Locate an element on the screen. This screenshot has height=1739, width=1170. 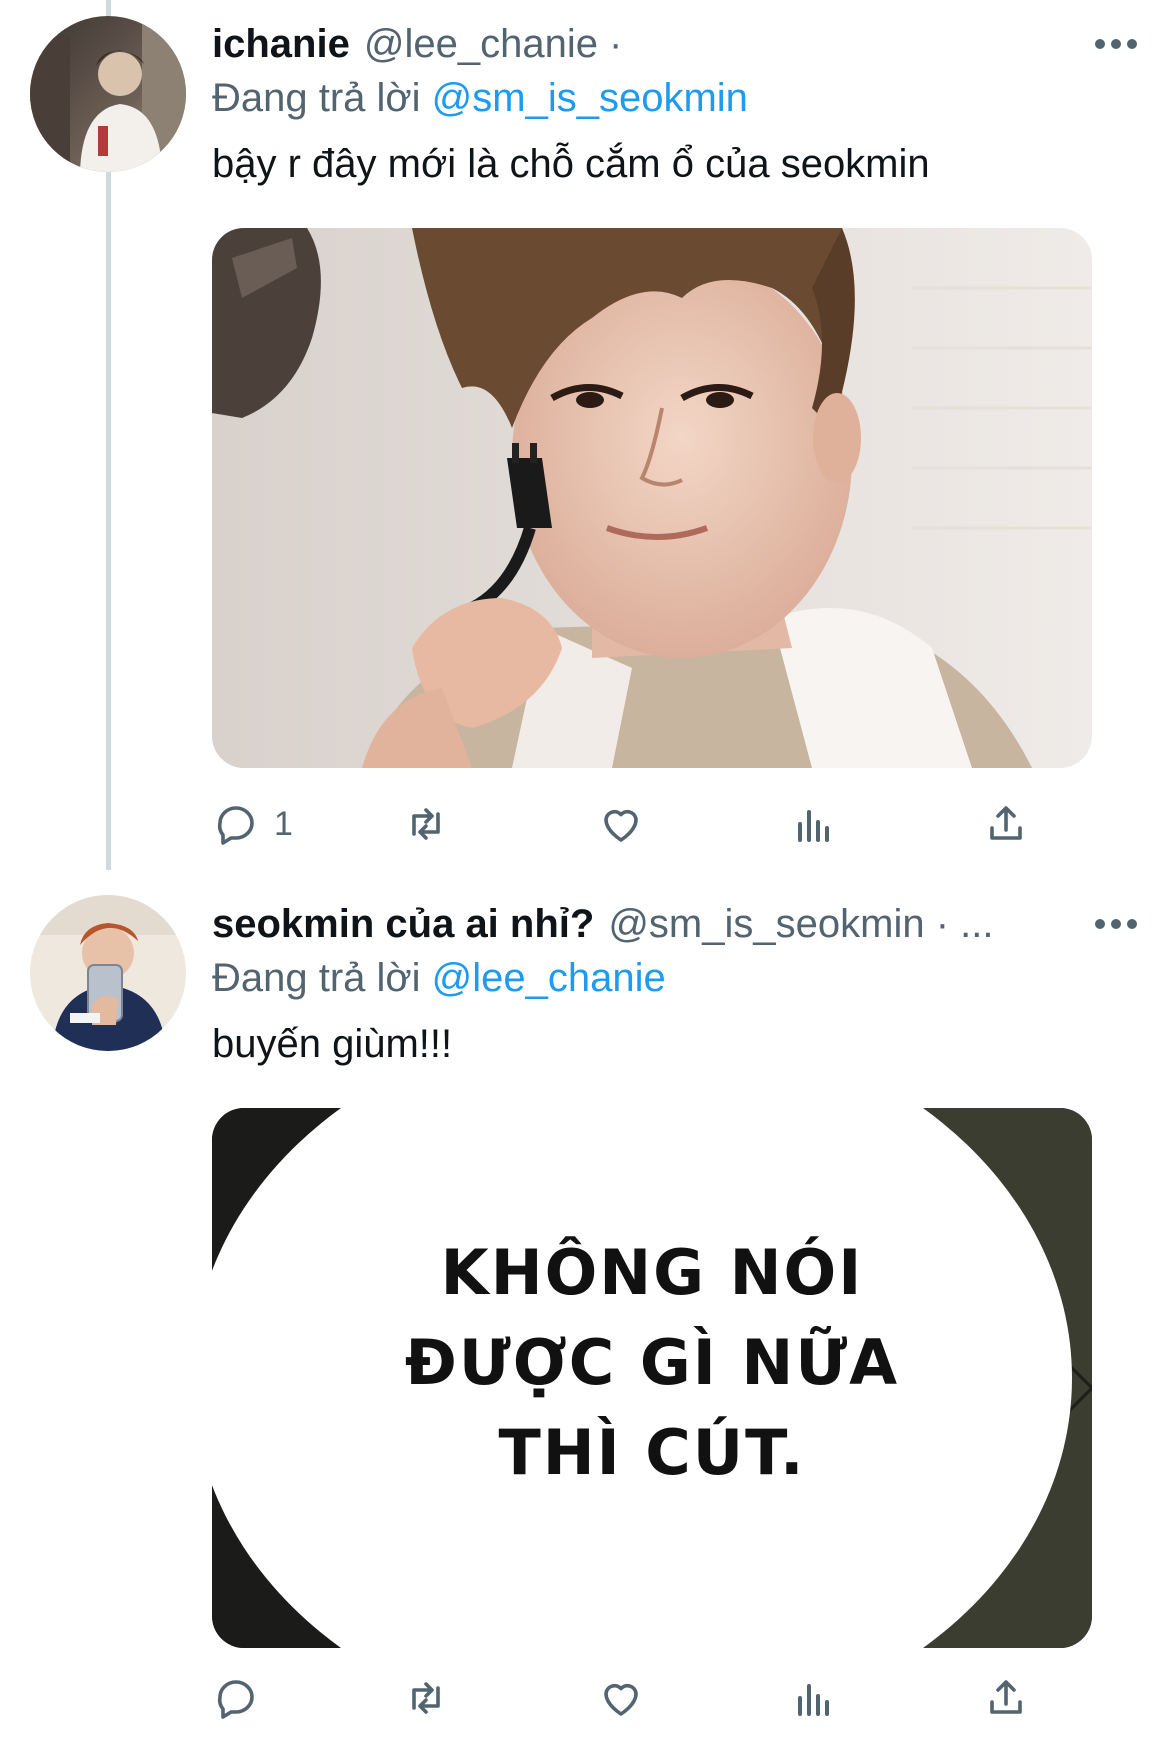
tweet-actions is located at coordinates (652, 1698).